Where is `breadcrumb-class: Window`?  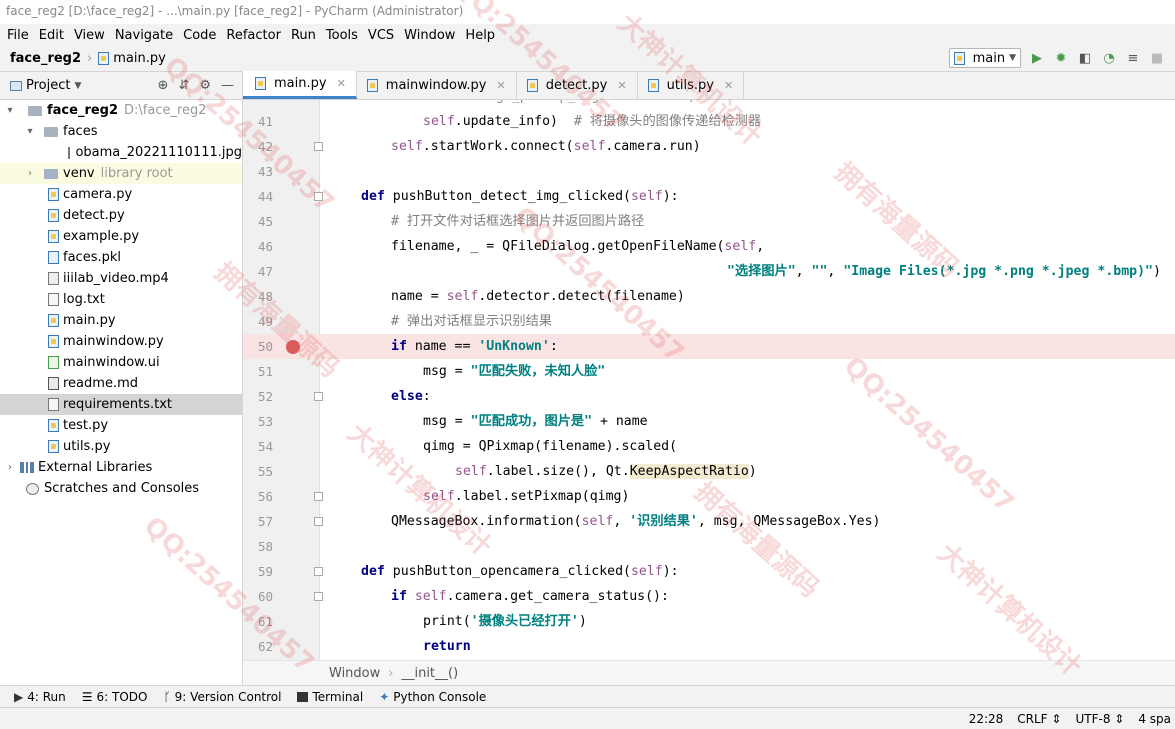
breadcrumb-class: Window is located at coordinates (354, 673).